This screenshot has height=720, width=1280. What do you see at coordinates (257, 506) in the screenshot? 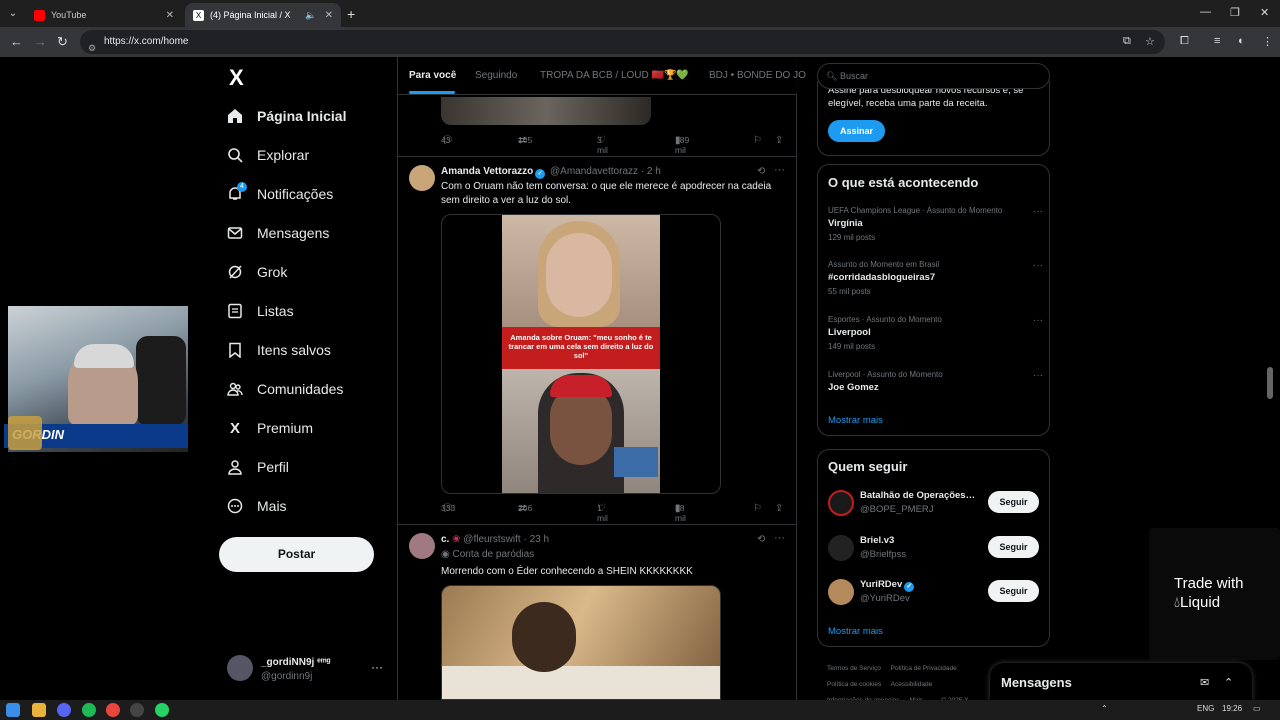
I see `nav-more: Mais` at bounding box center [257, 506].